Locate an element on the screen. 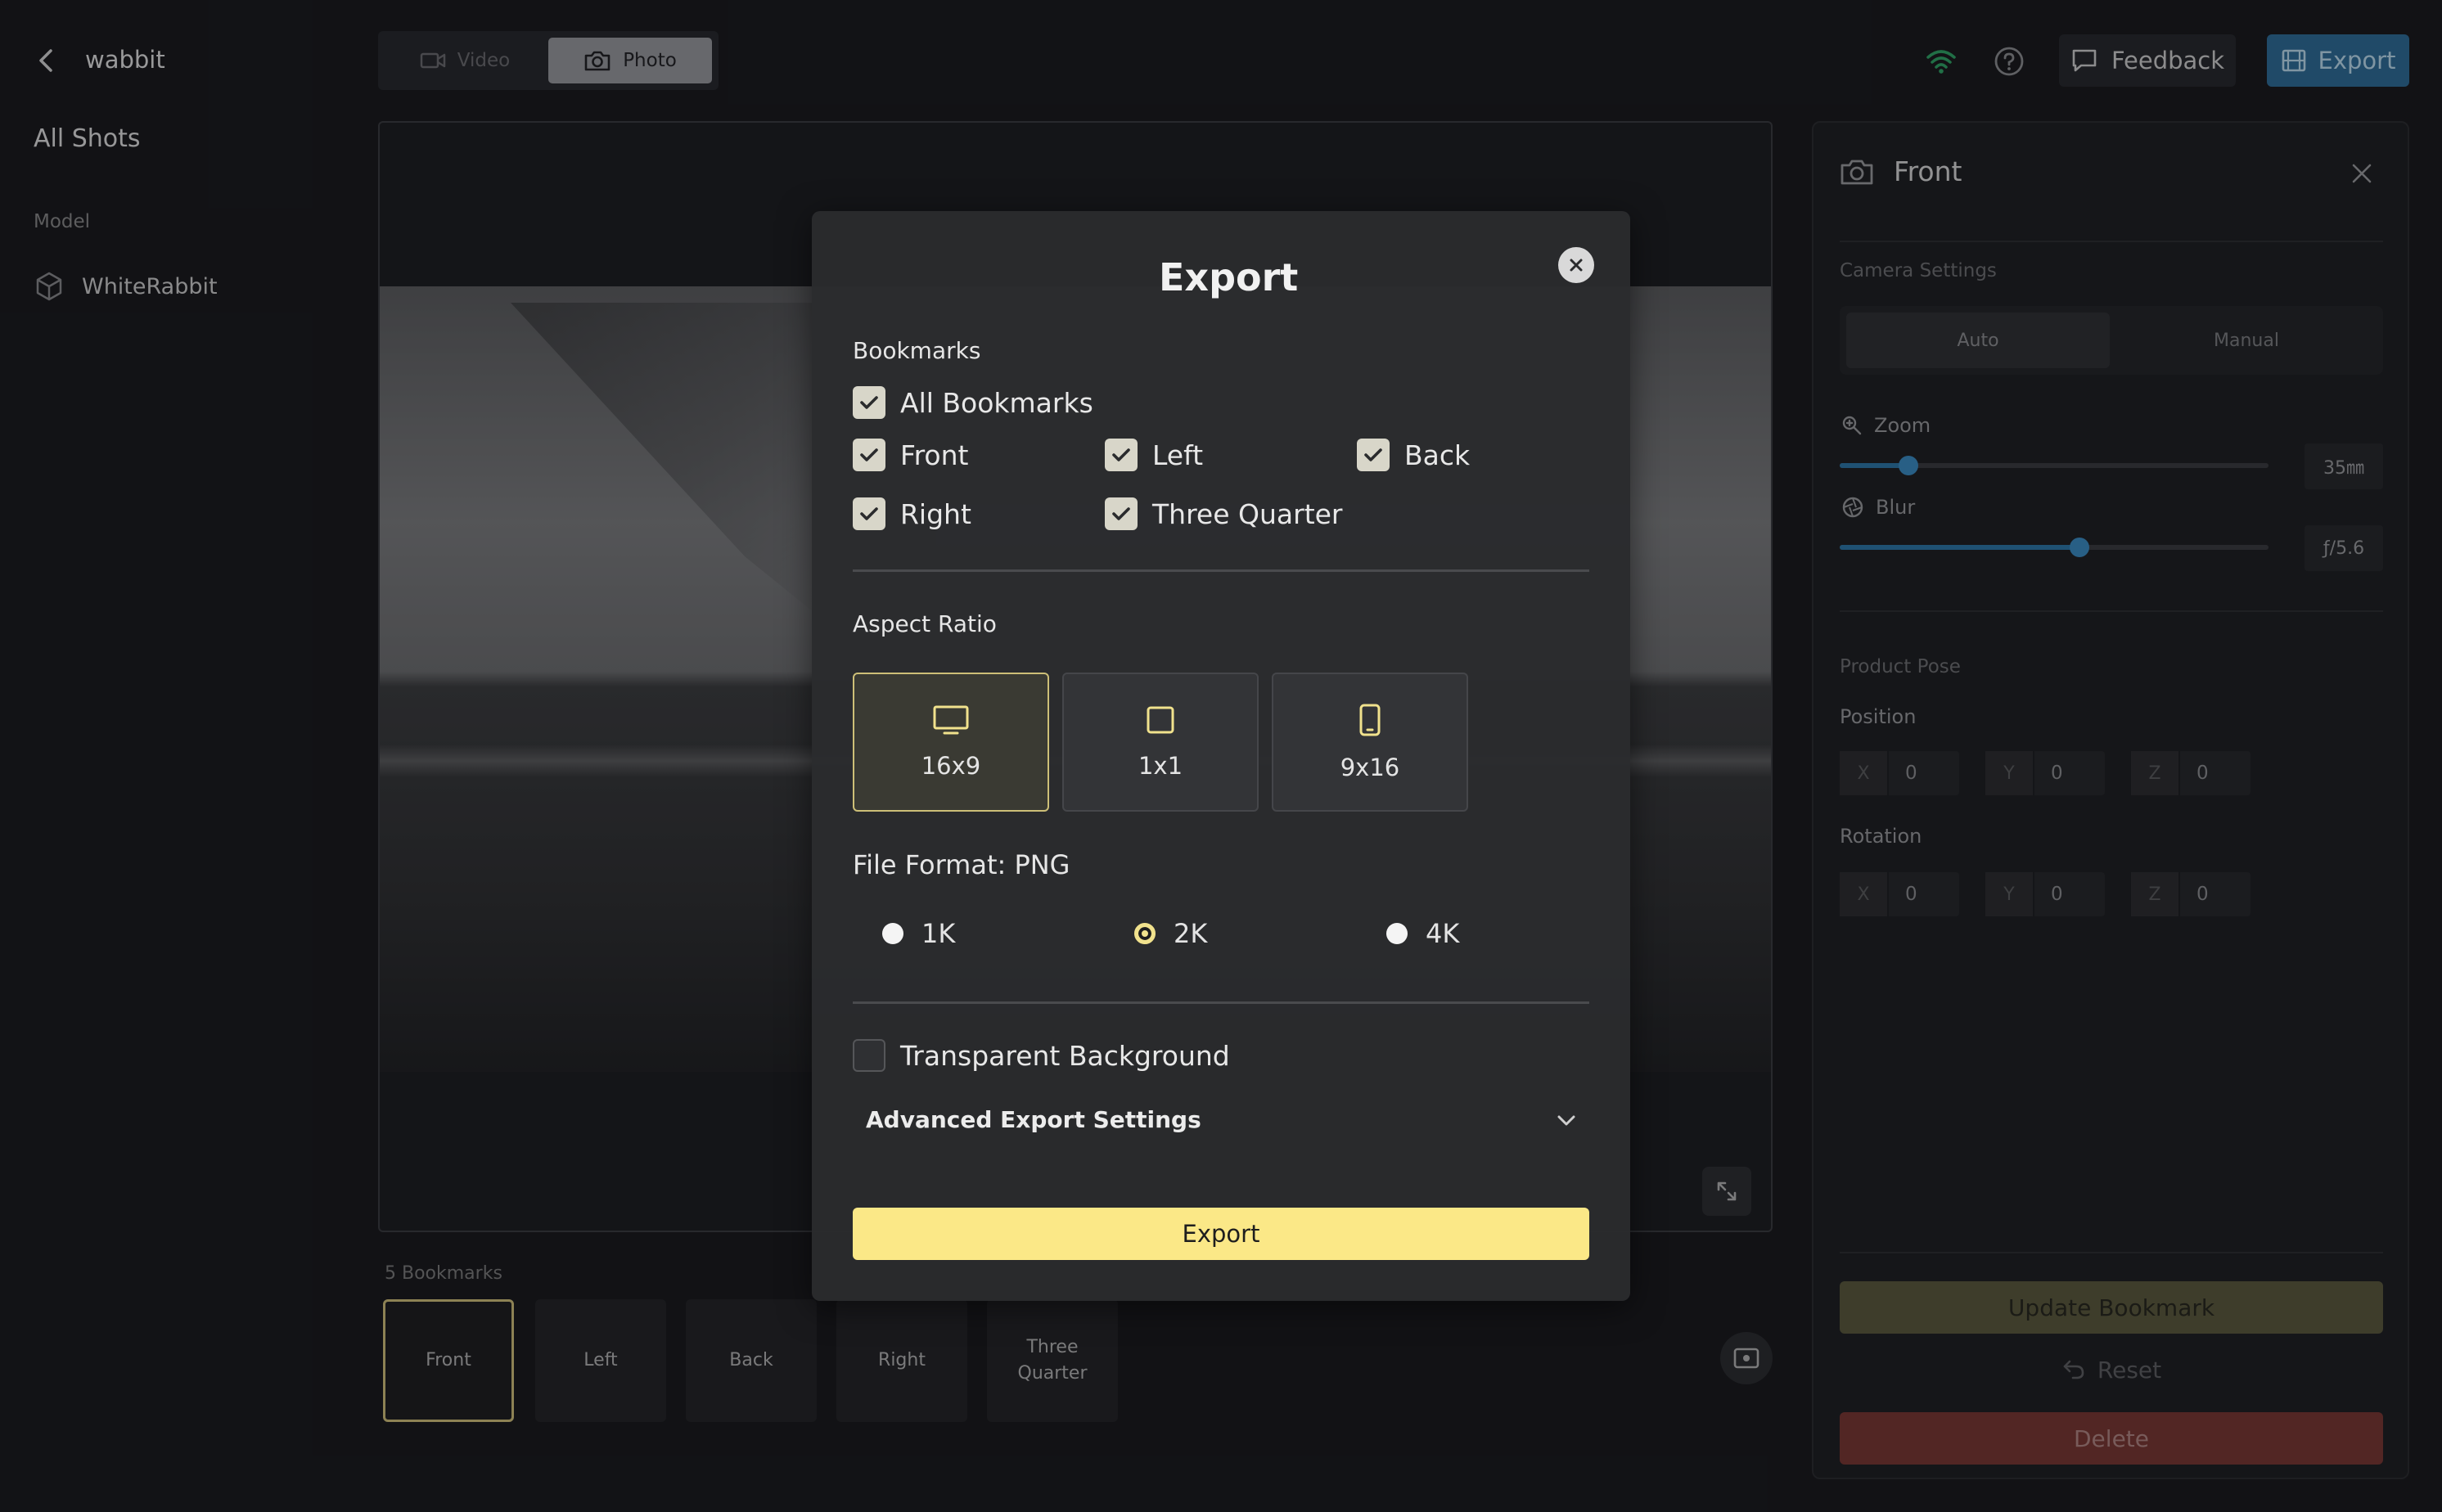 The height and width of the screenshot is (1512, 2442). checkbox-label: Three Quarter is located at coordinates (1247, 514).